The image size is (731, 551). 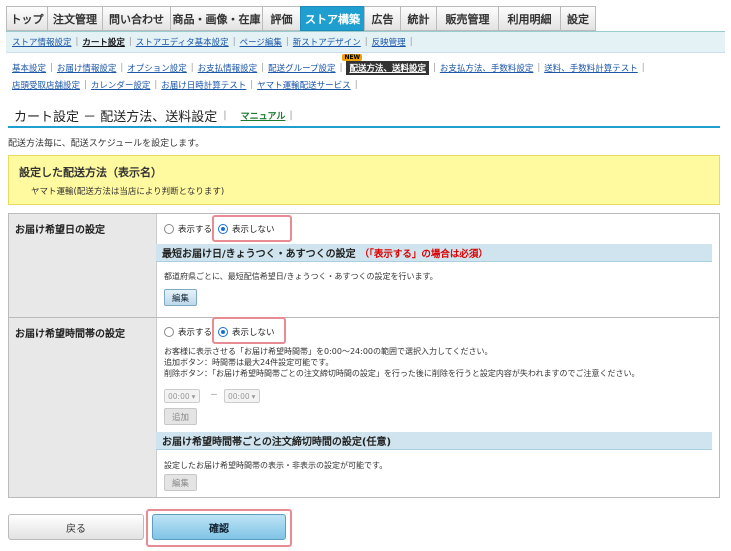 I want to click on cutoff-time-help: 設定したお届け希望時間帯の表示・非表示の設定が可能です。, so click(x=276, y=465).